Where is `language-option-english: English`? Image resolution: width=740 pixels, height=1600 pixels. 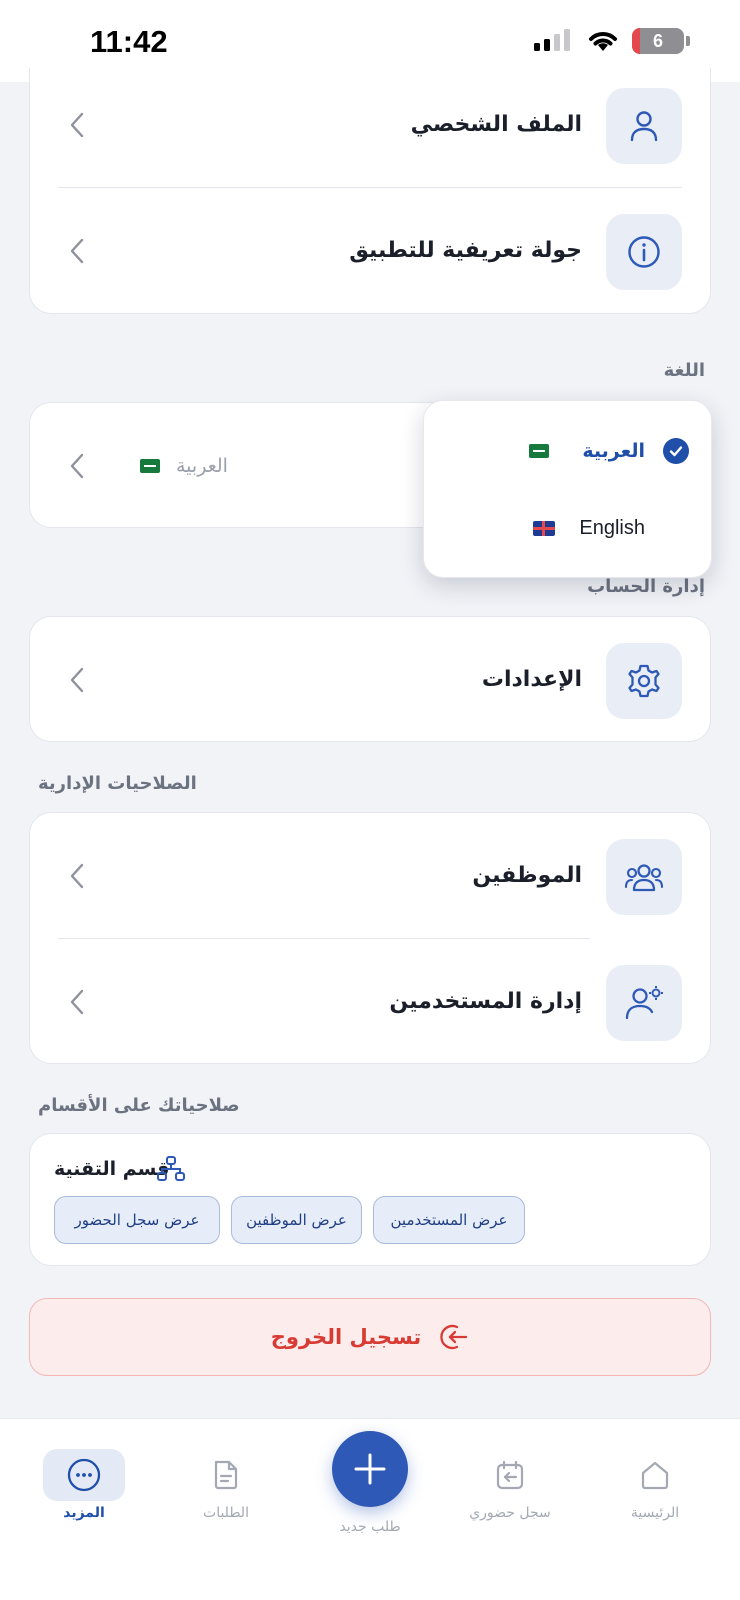
language-option-english: English is located at coordinates (567, 528).